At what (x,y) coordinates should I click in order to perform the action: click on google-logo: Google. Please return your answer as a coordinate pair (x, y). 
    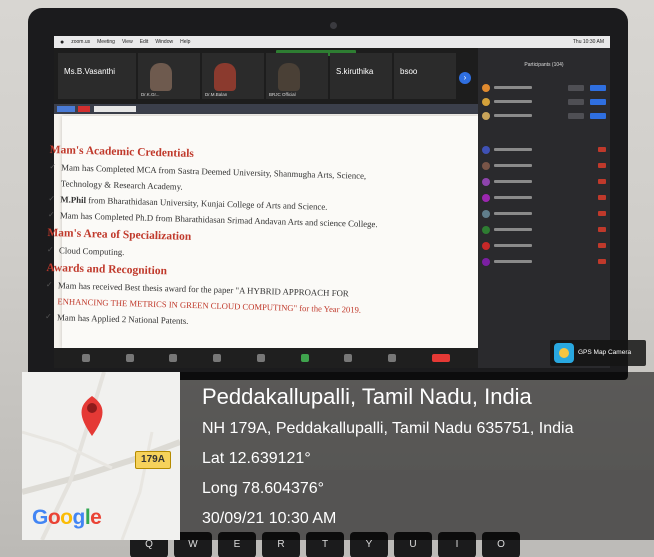
    Looking at the image, I should click on (67, 517).